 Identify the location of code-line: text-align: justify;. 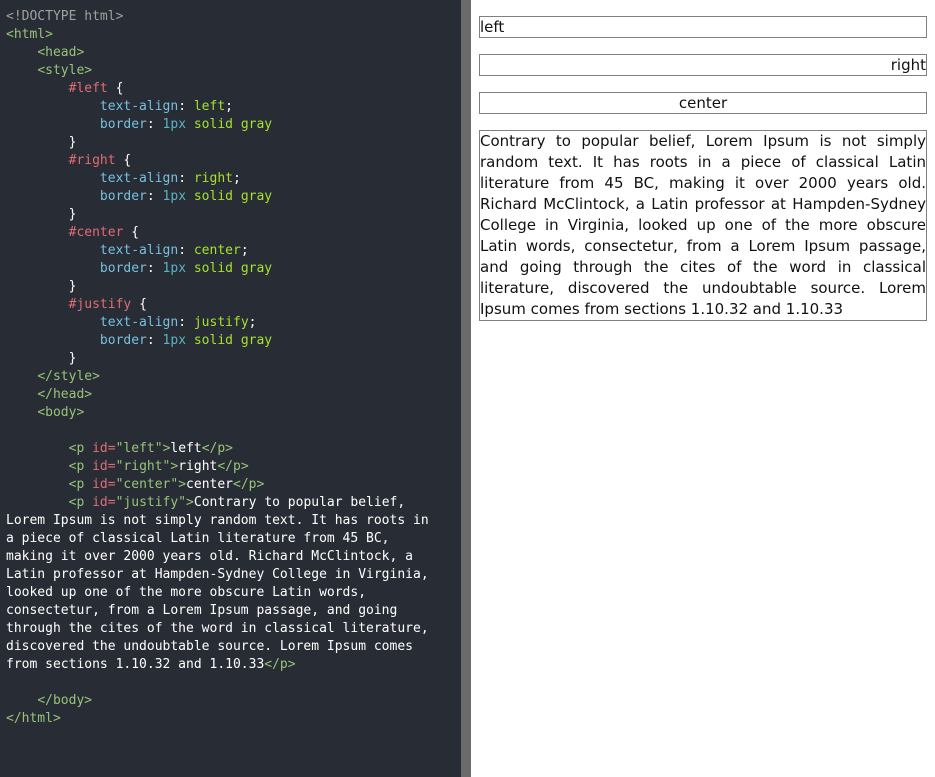
(233, 323).